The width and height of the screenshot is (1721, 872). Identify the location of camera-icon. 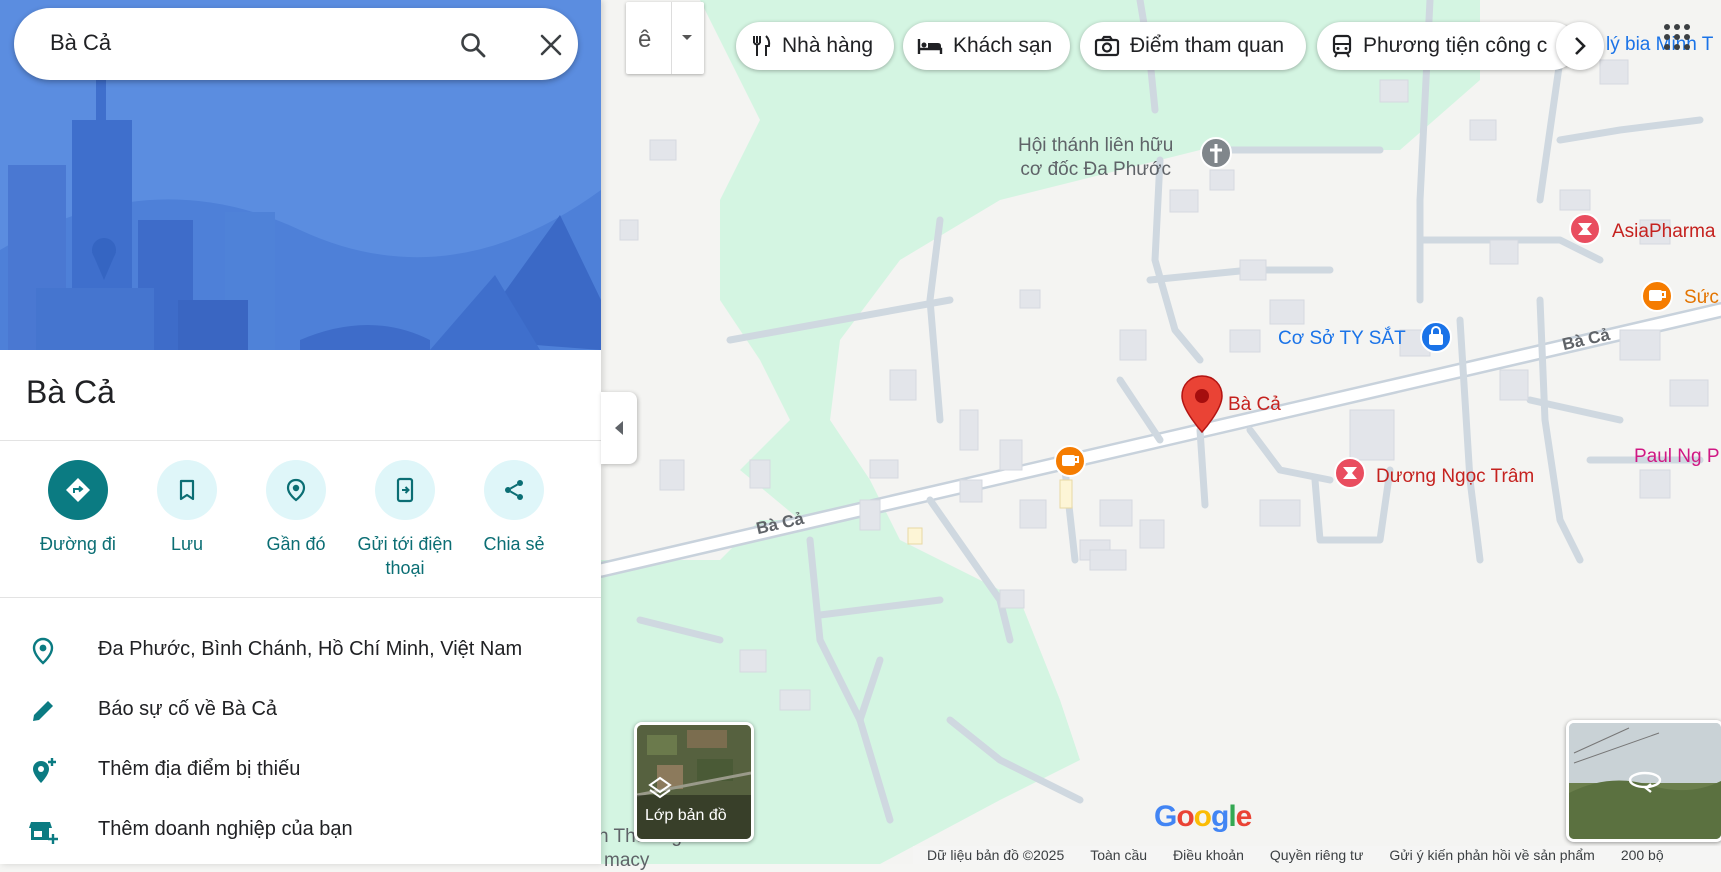
(1107, 46).